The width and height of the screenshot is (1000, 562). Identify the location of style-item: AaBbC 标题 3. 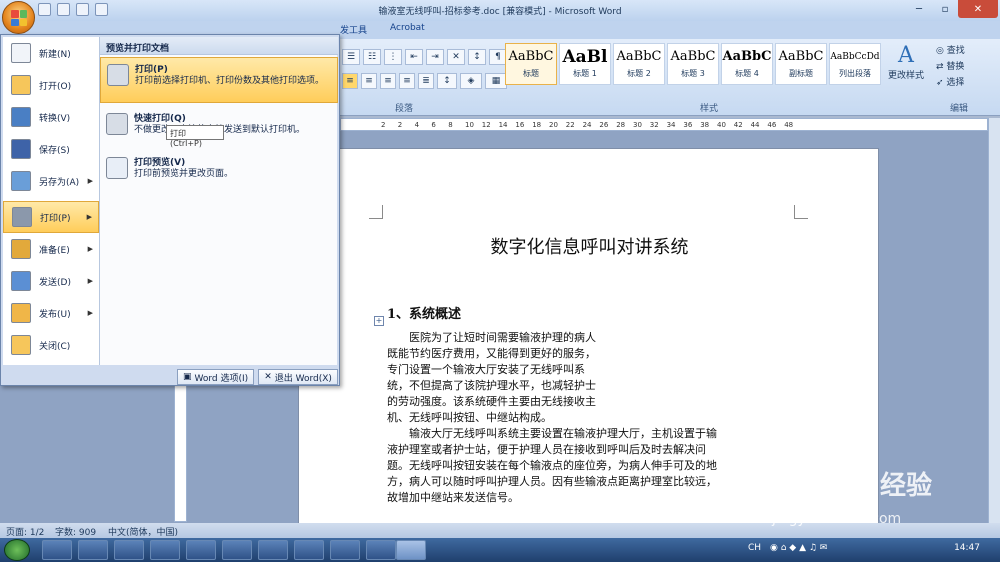
(693, 64).